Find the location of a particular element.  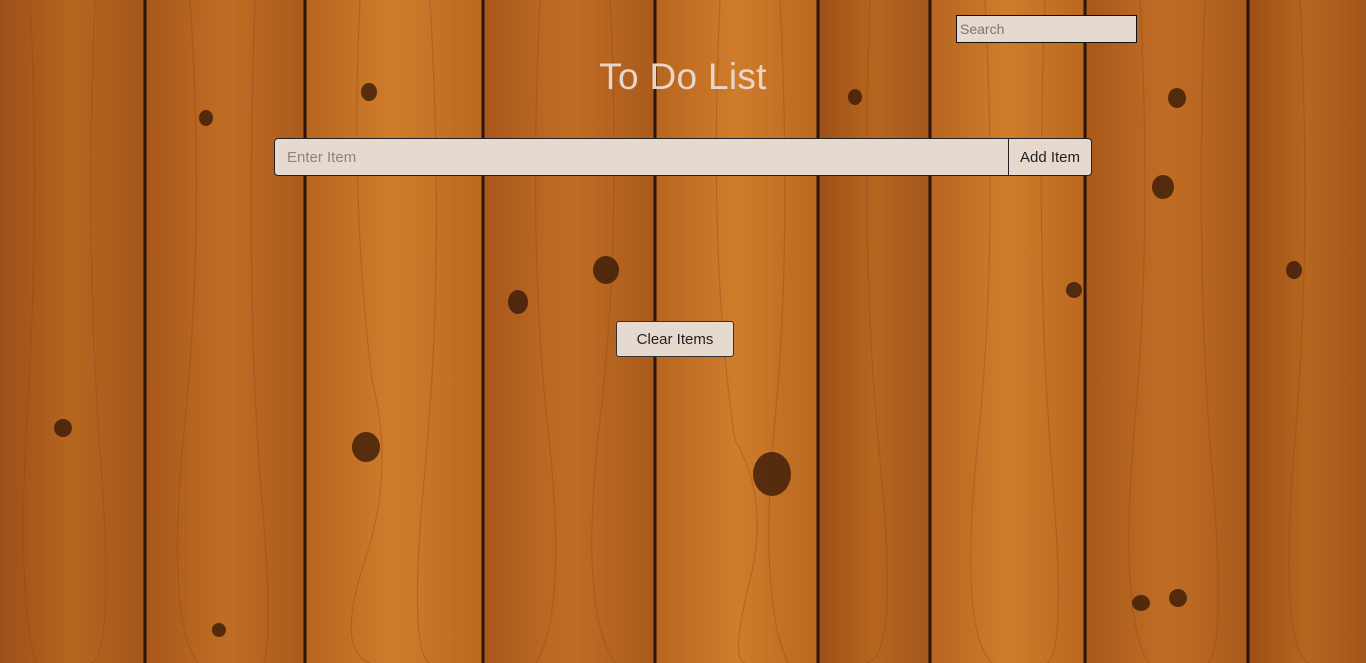

add-item-form: Add Item is located at coordinates (683, 157).